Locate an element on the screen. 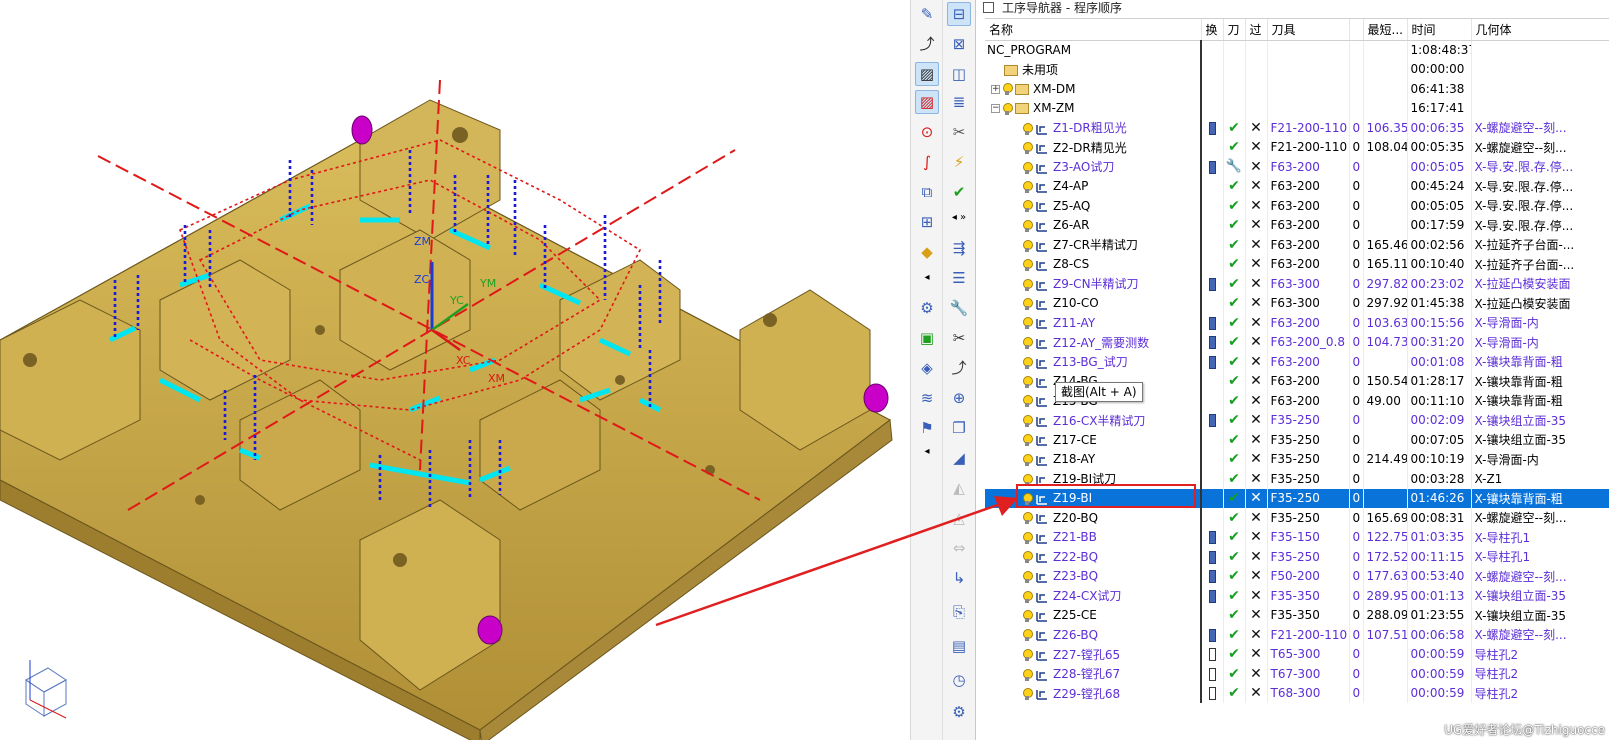 Image resolution: width=1609 pixels, height=740 pixels. table-row: Z27-镗孔65 ✔ ✕ T65-300 0 00:00:59 导柱孔2 is located at coordinates (1297, 654).